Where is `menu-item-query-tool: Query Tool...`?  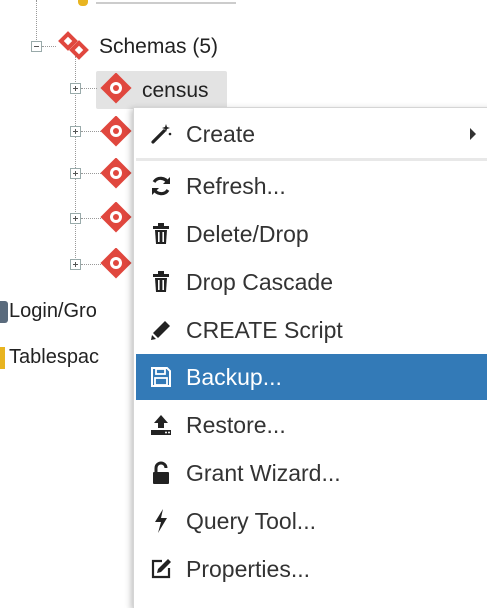 menu-item-query-tool: Query Tool... is located at coordinates (311, 521).